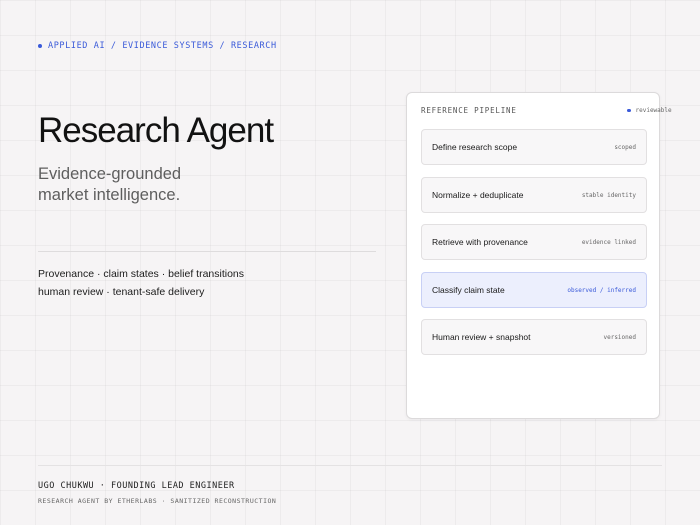 This screenshot has height=525, width=700. Describe the element at coordinates (350, 465) in the screenshot. I see `footer-divider` at that location.